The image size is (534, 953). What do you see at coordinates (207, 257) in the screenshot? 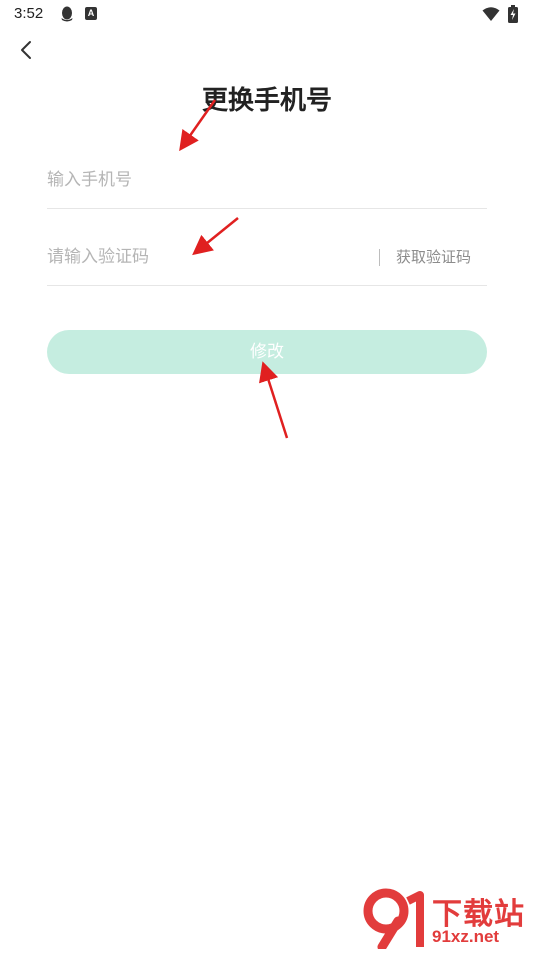
I see `code-input` at bounding box center [207, 257].